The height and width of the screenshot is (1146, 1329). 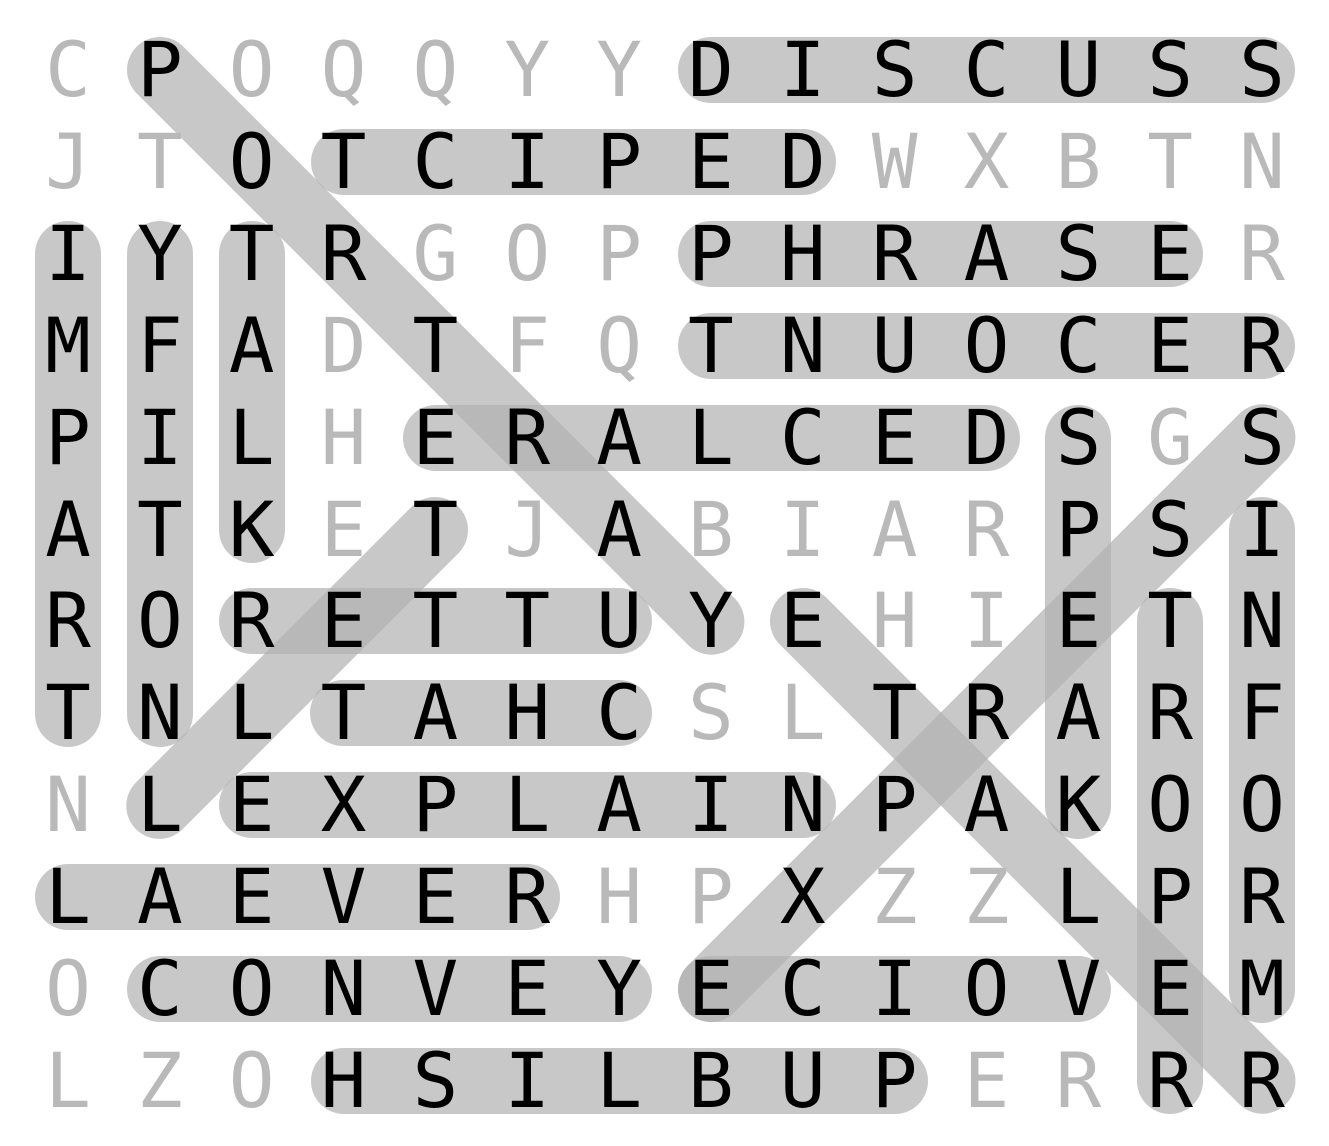 What do you see at coordinates (160, 1081) in the screenshot?
I see `grid-letter: Z` at bounding box center [160, 1081].